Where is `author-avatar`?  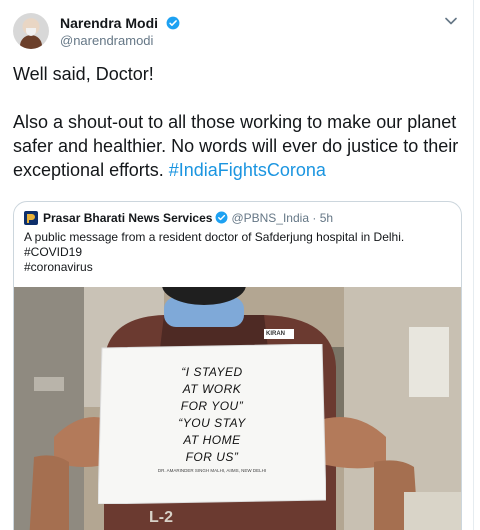
author-avatar is located at coordinates (31, 31).